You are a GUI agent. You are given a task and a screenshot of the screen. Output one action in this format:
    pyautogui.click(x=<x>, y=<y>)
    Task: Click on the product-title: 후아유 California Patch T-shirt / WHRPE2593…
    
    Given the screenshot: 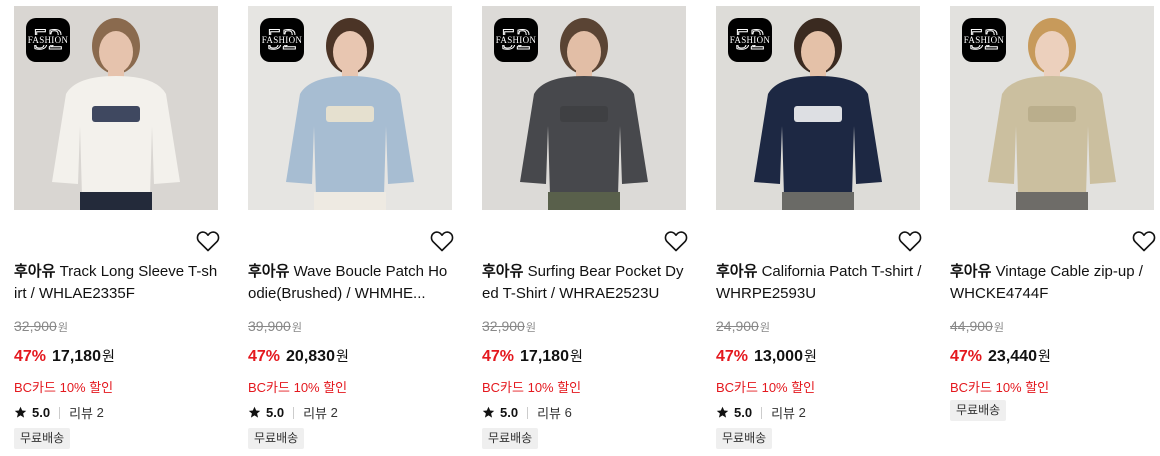 What is the action you would take?
    pyautogui.click(x=819, y=283)
    